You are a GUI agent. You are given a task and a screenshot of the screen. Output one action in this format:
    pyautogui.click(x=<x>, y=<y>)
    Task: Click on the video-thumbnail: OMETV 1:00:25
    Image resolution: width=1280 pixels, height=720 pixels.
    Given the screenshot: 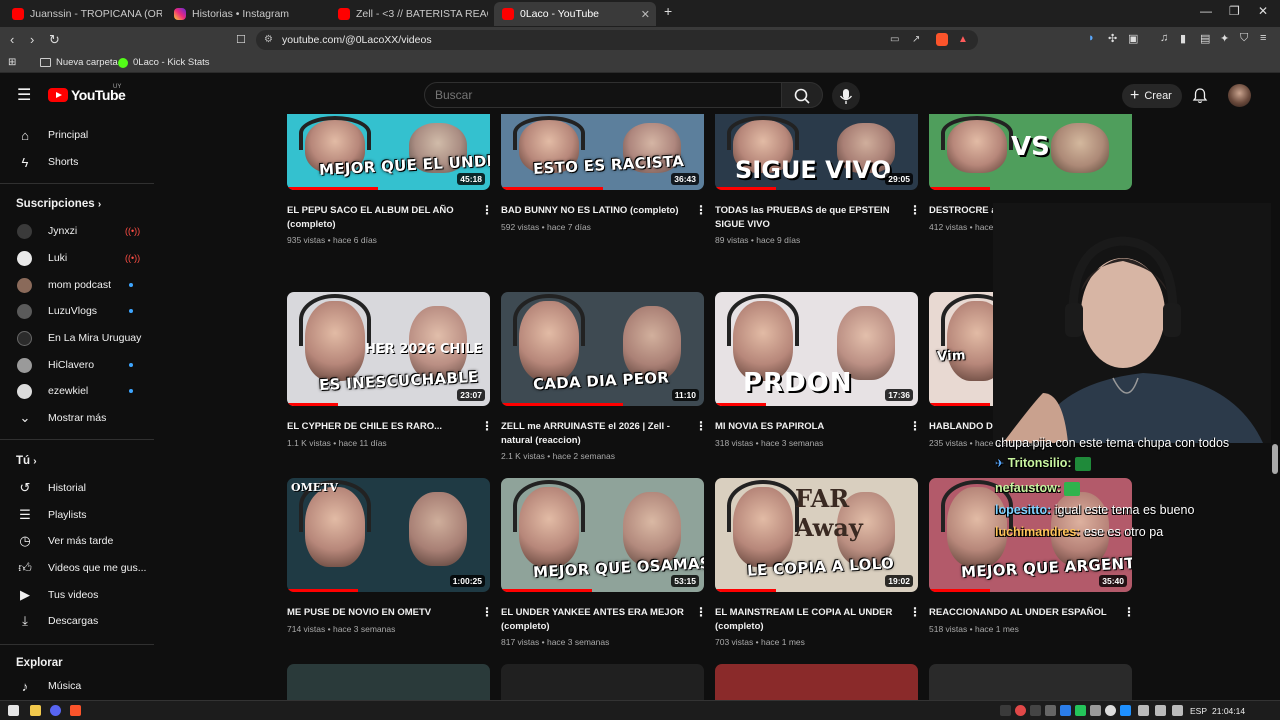 What is the action you would take?
    pyautogui.click(x=388, y=535)
    